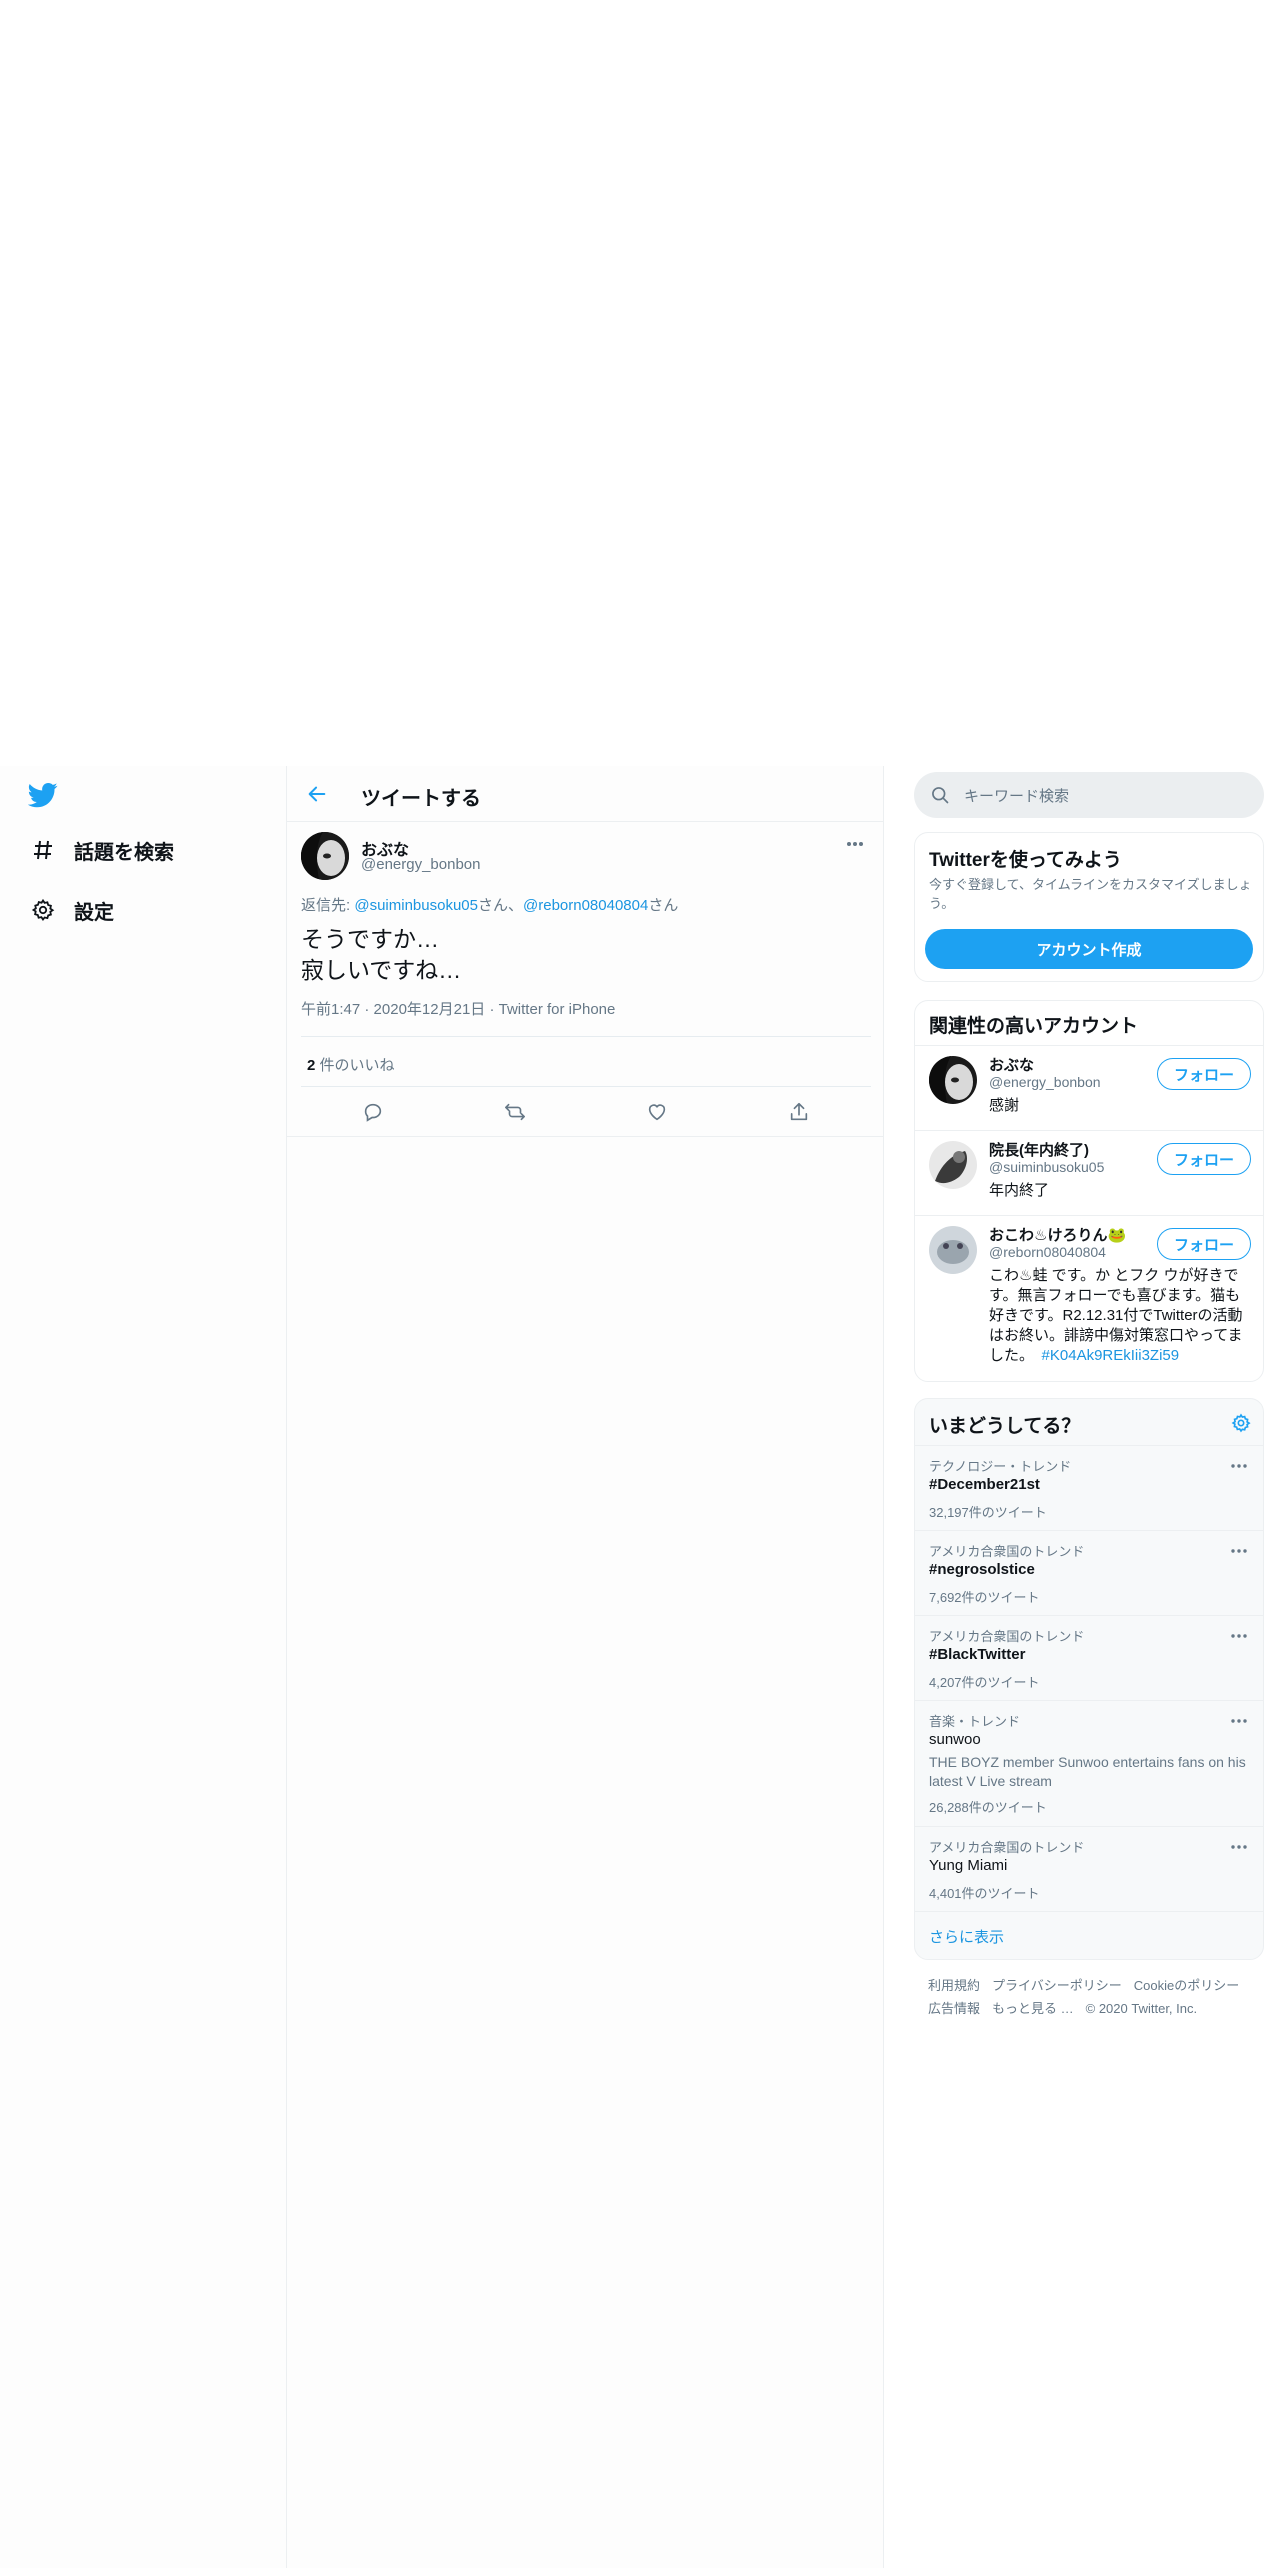 The width and height of the screenshot is (1284, 2568). Describe the element at coordinates (954, 1985) in the screenshot. I see `footer-terms-link: 利用規約` at that location.